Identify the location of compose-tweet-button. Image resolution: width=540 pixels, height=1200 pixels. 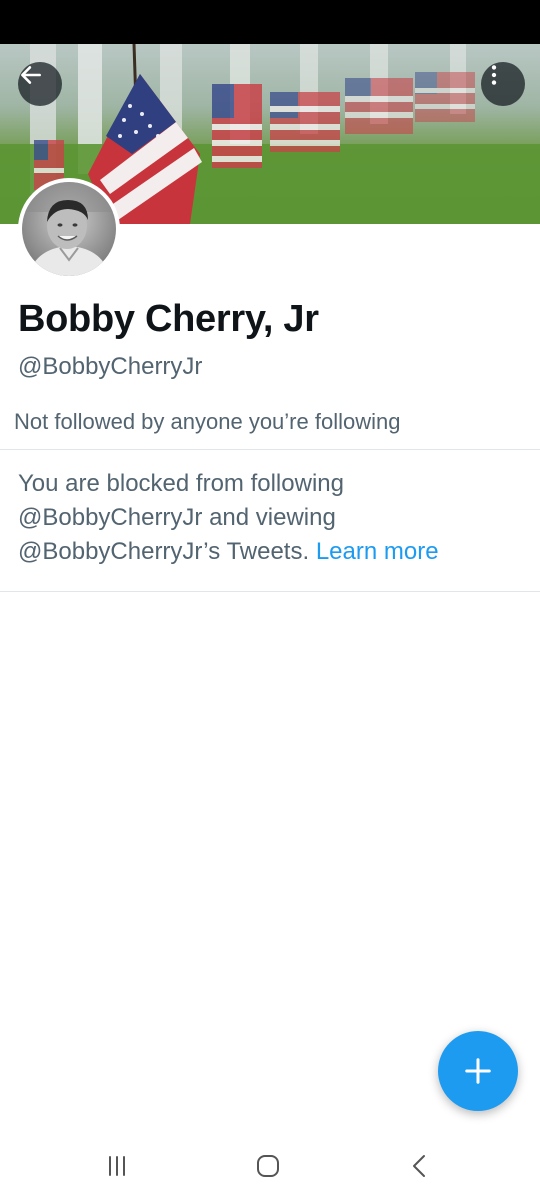
(478, 1071).